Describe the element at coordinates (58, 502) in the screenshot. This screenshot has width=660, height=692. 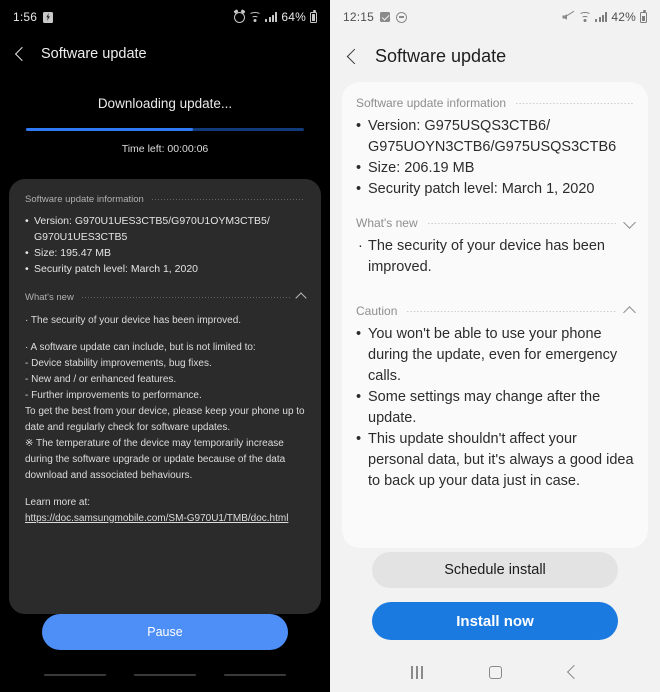
I see `learn-more-label: Learn more at:` at that location.